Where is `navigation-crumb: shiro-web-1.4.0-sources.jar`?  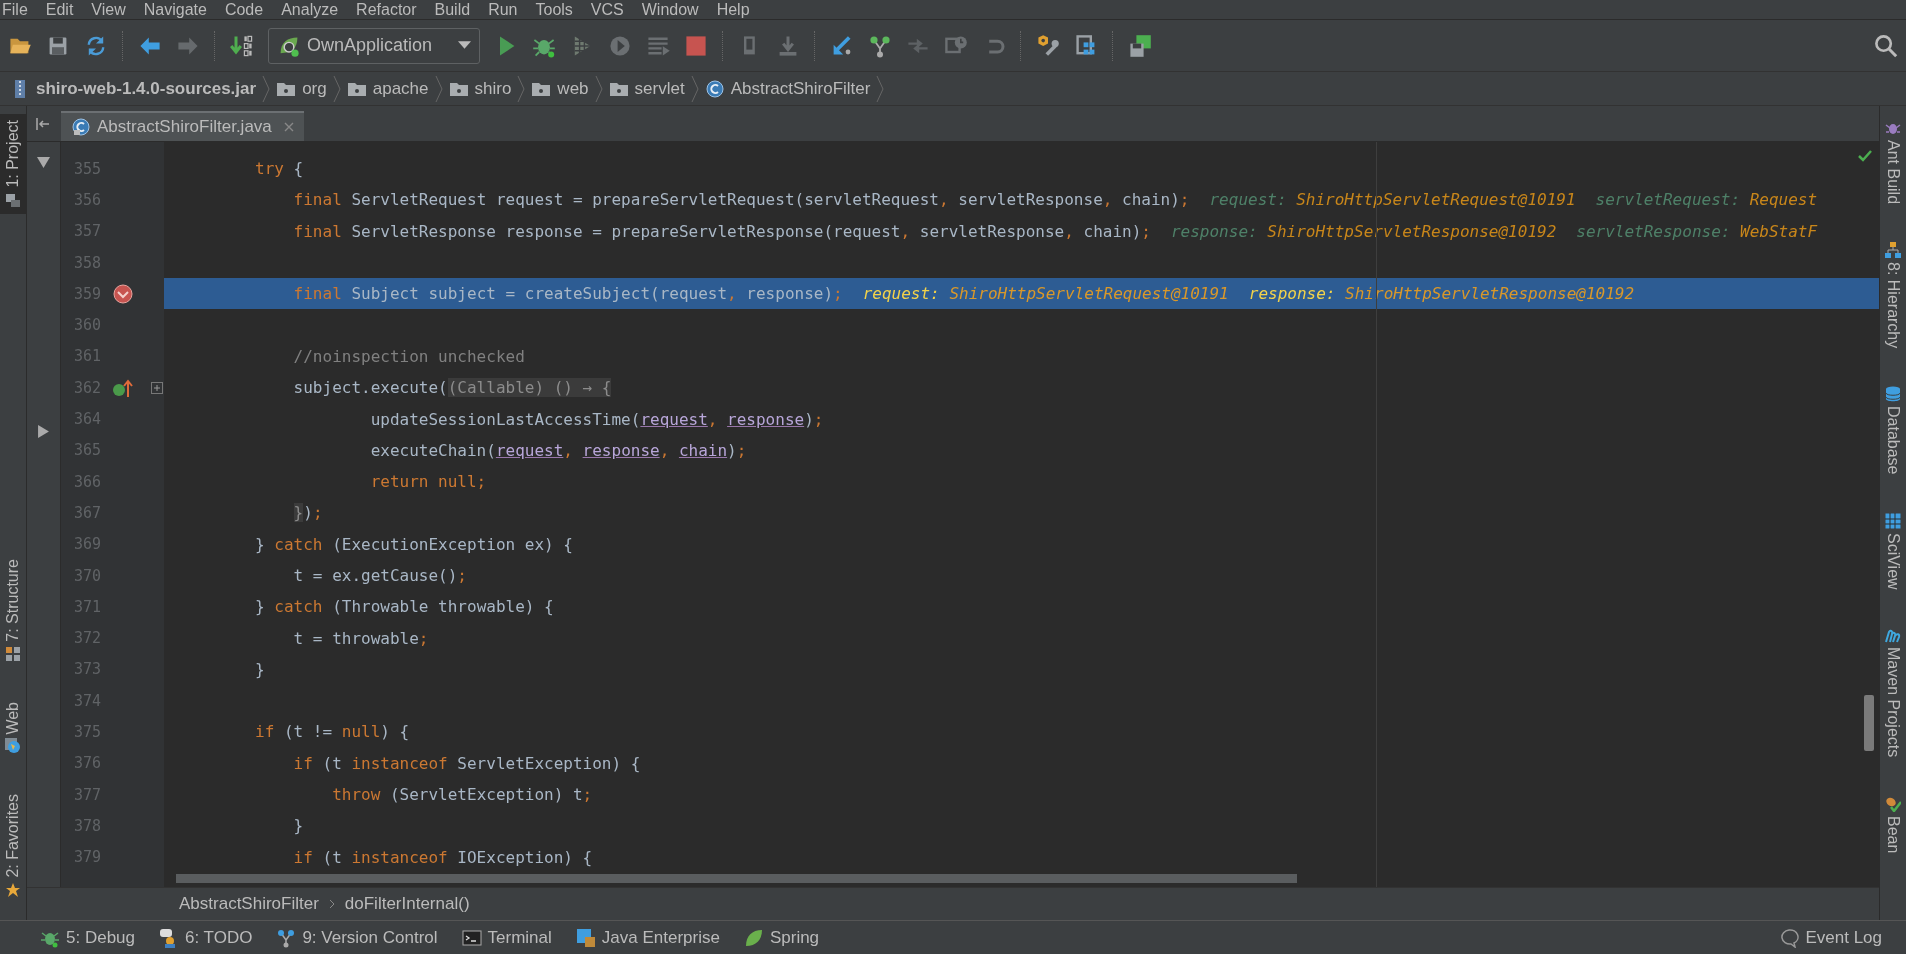 navigation-crumb: shiro-web-1.4.0-sources.jar is located at coordinates (133, 88).